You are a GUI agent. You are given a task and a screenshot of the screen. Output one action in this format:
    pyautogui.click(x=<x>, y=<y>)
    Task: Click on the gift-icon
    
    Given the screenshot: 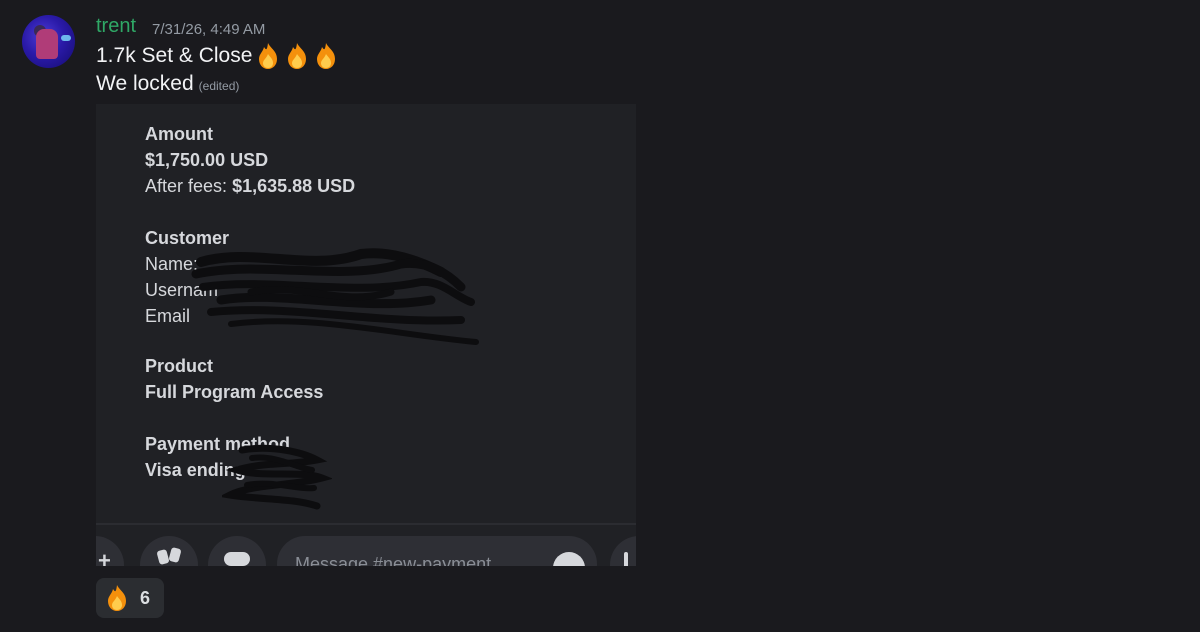 What is the action you would take?
    pyautogui.click(x=169, y=551)
    